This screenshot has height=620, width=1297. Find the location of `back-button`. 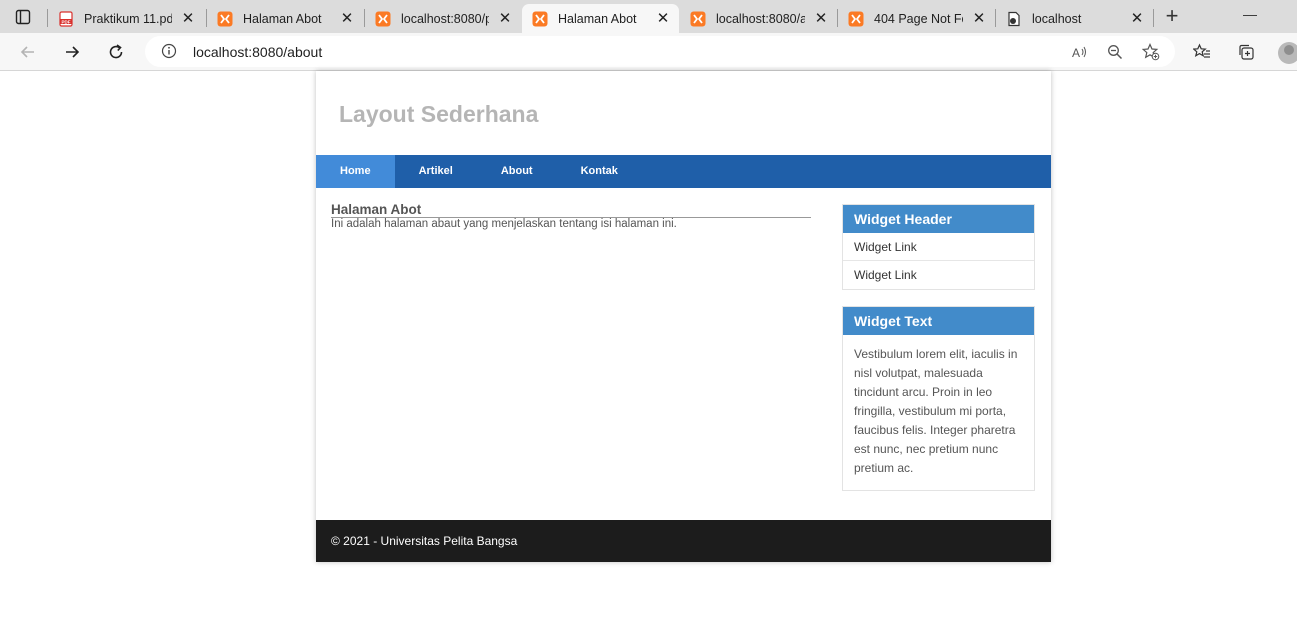

back-button is located at coordinates (28, 52).